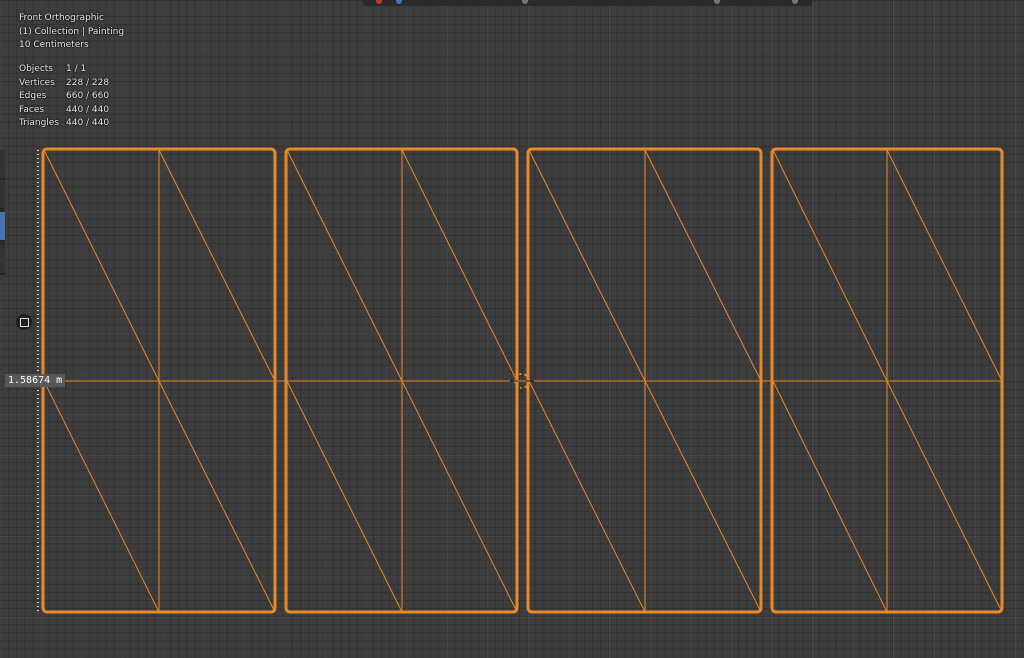 The image size is (1024, 658). What do you see at coordinates (35, 380) in the screenshot?
I see `measurement-label: 1.58674 m` at bounding box center [35, 380].